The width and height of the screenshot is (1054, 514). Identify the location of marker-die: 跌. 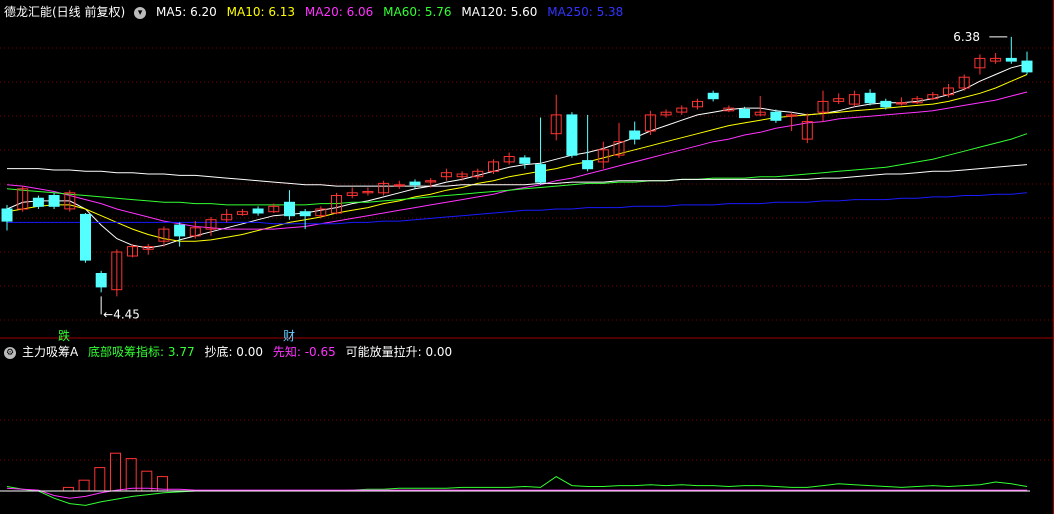
(64, 336).